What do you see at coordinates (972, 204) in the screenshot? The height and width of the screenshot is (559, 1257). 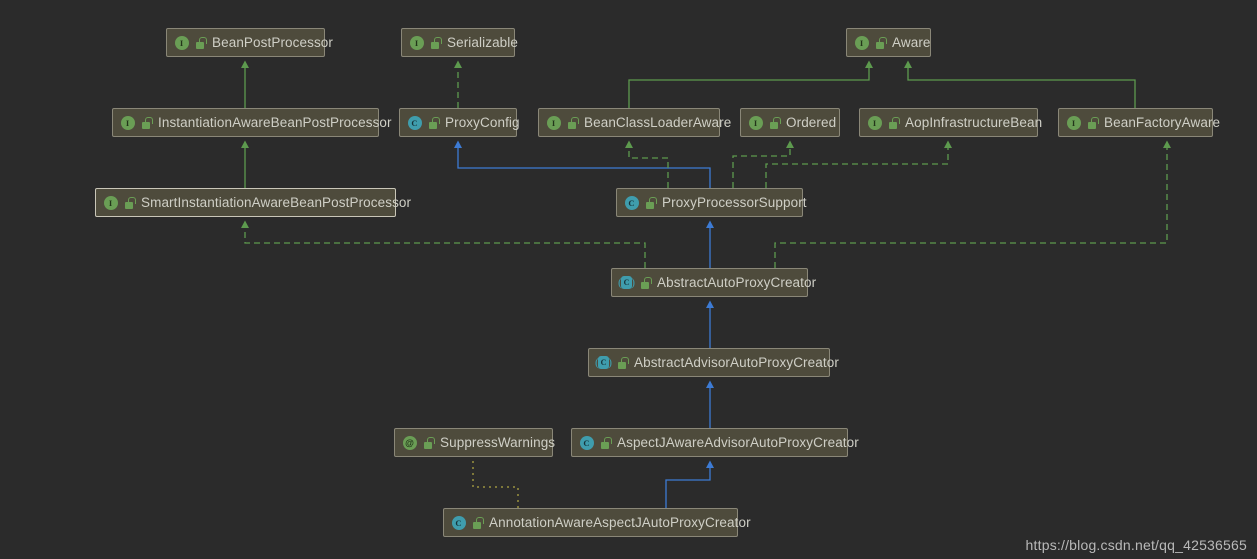 I see `edge-aapc-to-bfa` at bounding box center [972, 204].